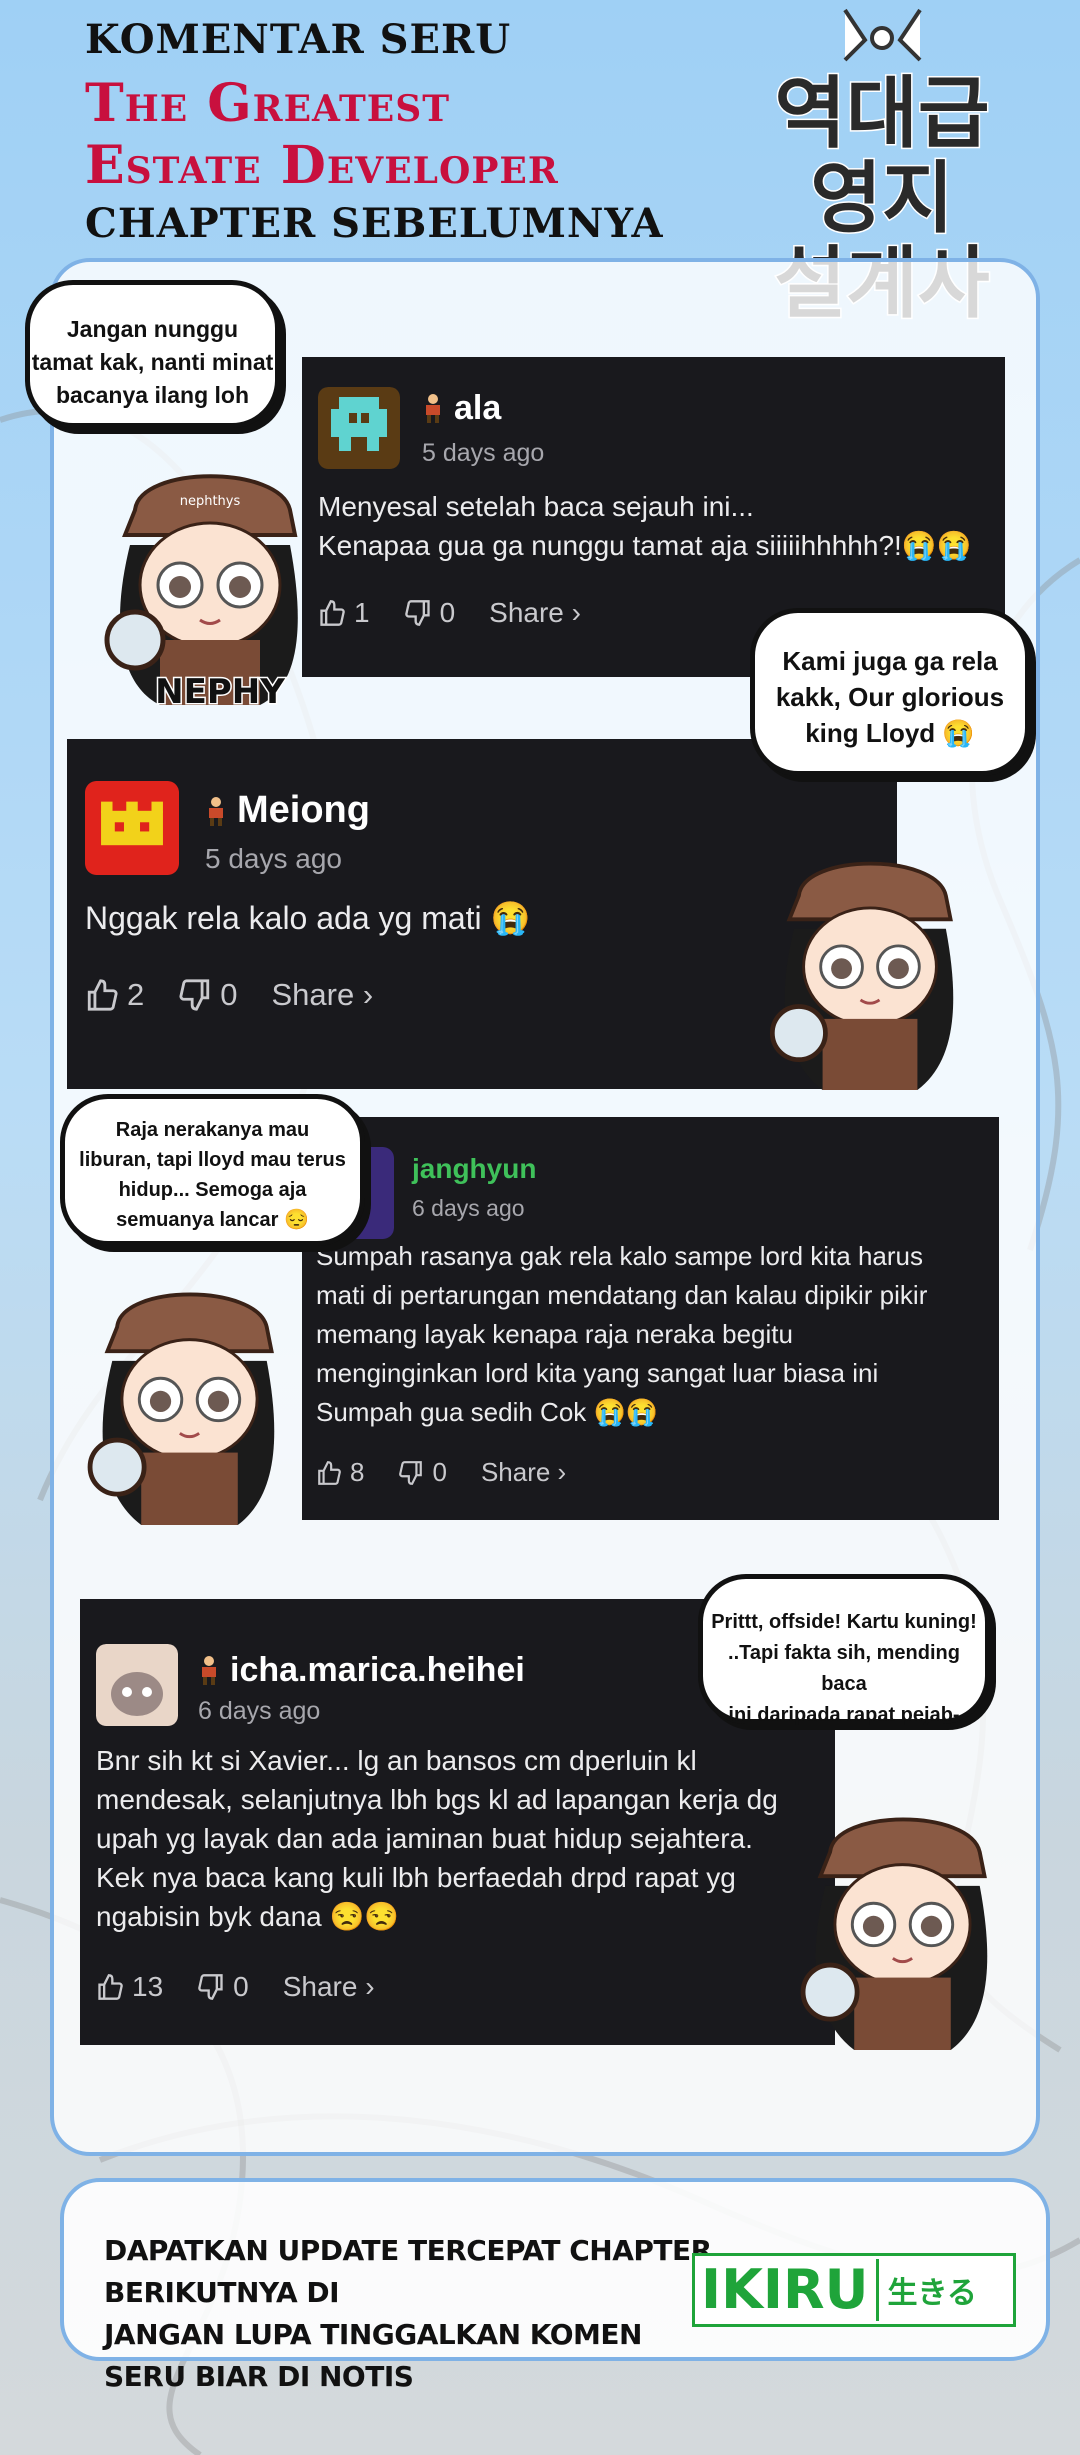 The height and width of the screenshot is (2455, 1080). I want to click on hat-text: nephthys, so click(210, 501).